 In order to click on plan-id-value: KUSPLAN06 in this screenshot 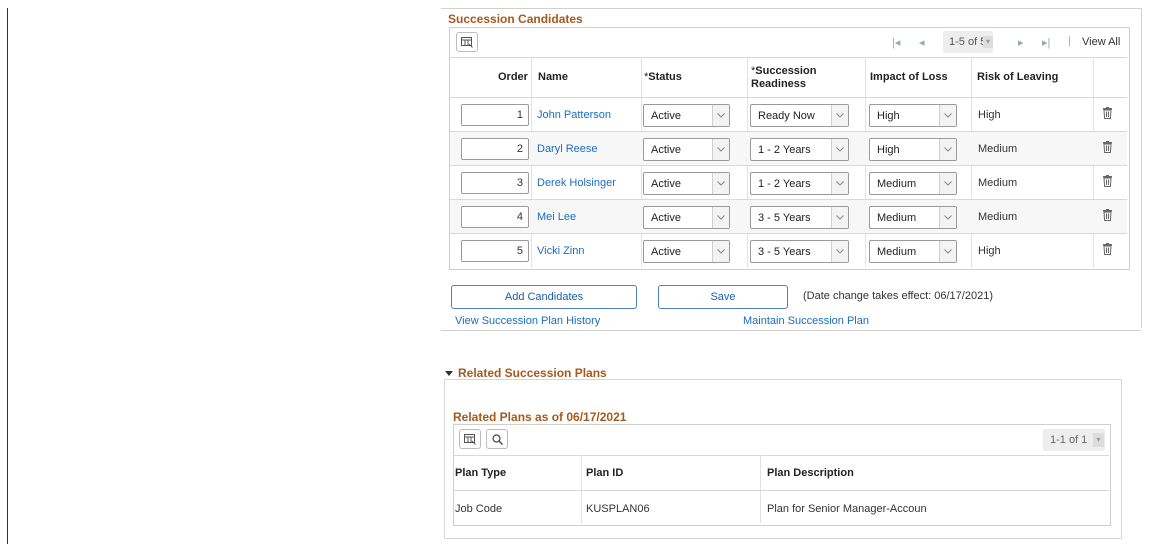, I will do `click(618, 509)`.